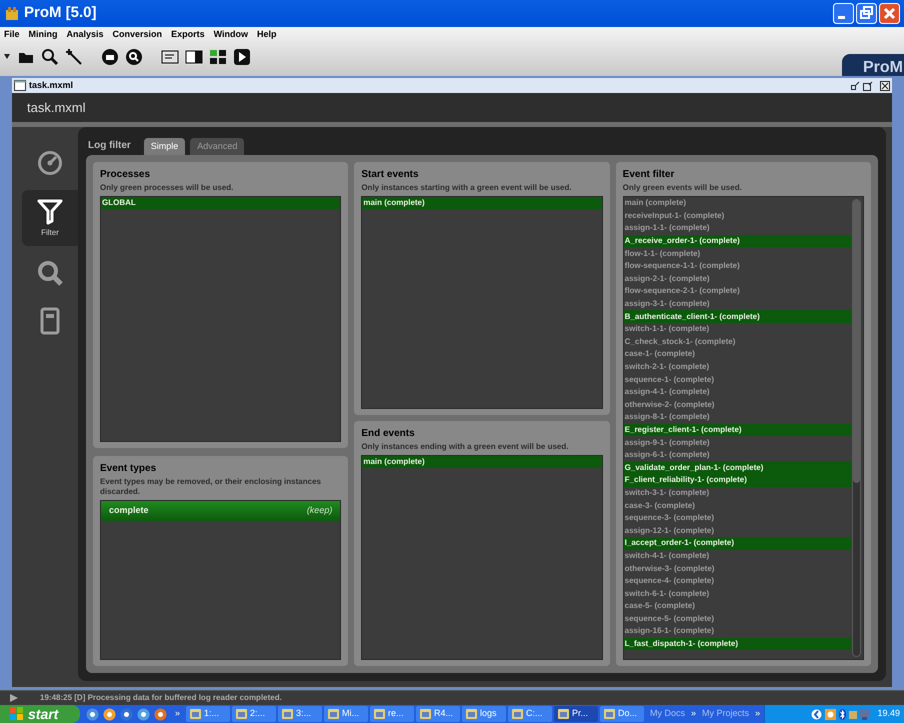  Describe the element at coordinates (737, 291) in the screenshot. I see `list-item: flow-sequence-2-1- (complete)` at that location.